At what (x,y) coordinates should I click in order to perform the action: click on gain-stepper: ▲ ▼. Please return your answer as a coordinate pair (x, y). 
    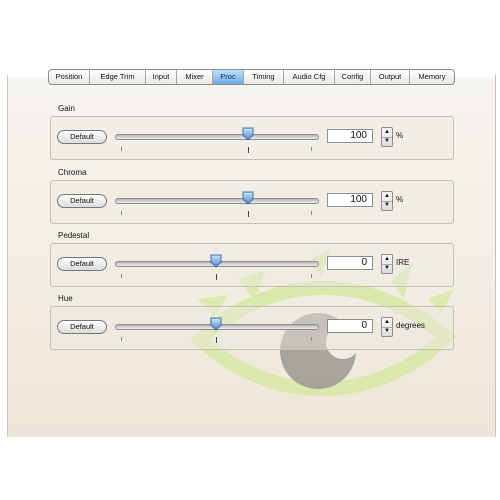
    Looking at the image, I should click on (387, 137).